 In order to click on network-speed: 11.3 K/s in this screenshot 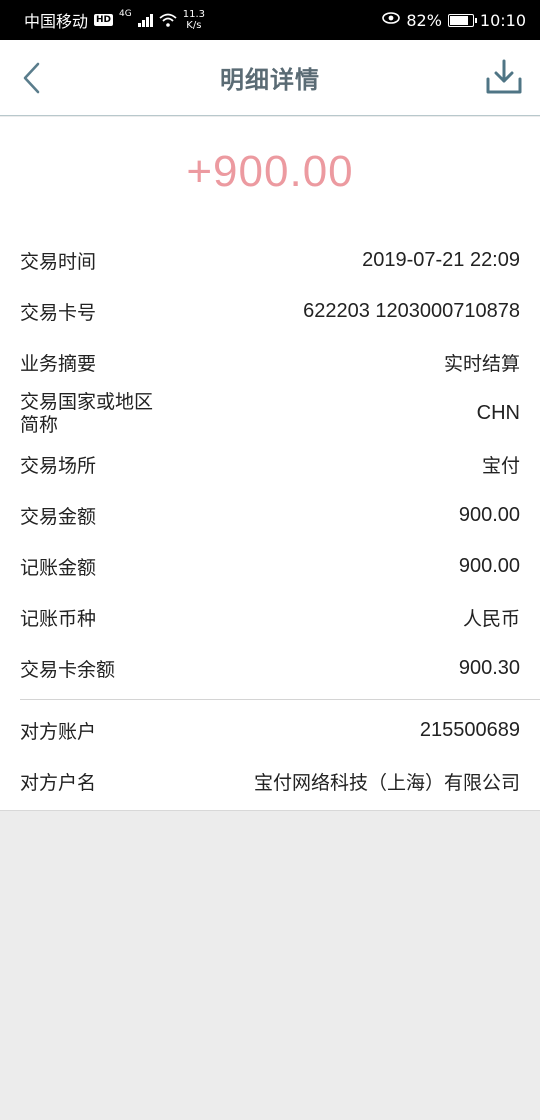, I will do `click(193, 20)`.